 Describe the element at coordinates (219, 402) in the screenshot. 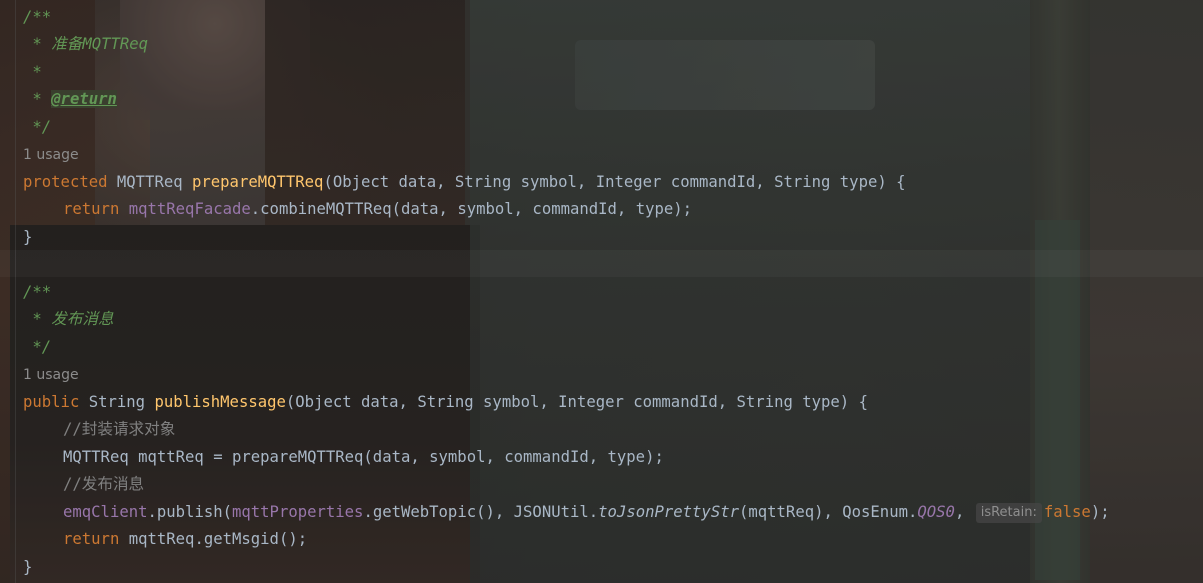

I see `method-name: publishMessage` at that location.